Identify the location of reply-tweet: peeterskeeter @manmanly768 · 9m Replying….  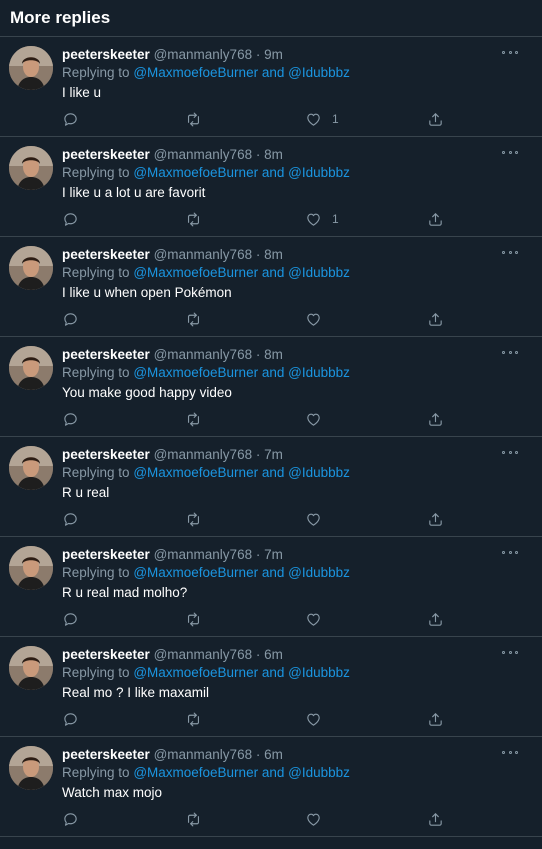
(271, 87).